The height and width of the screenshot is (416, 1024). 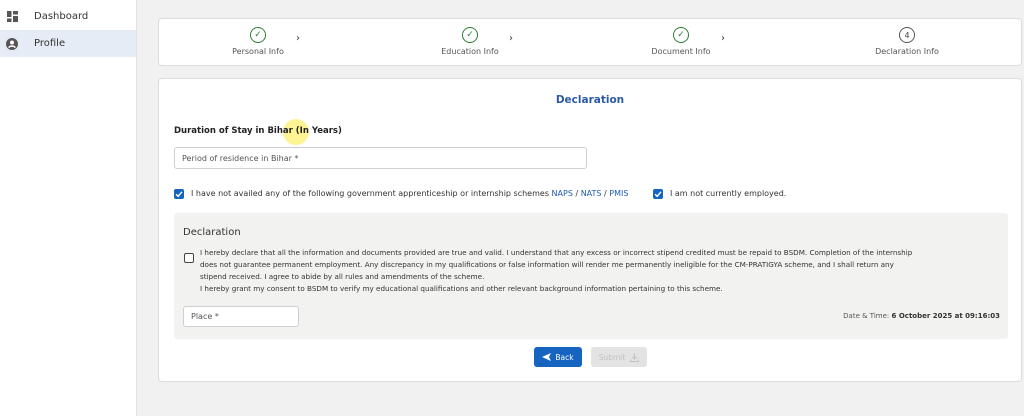 I want to click on dashboard-icon, so click(x=12, y=17).